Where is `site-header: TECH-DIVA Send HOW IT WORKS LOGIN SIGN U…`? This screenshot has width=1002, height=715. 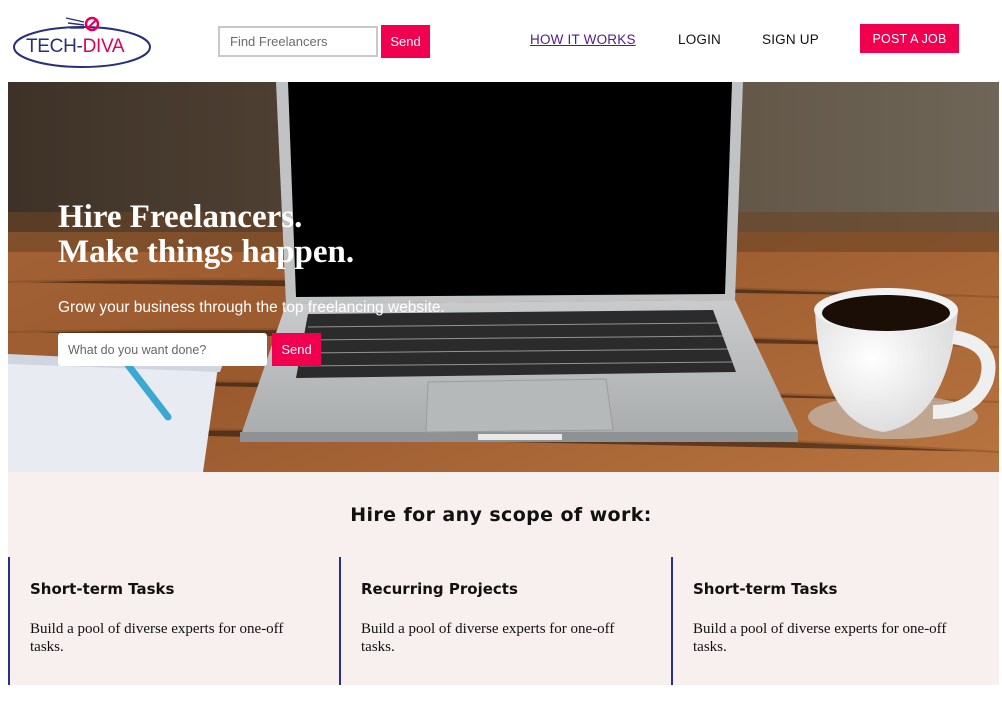 site-header: TECH-DIVA Send HOW IT WORKS LOGIN SIGN U… is located at coordinates (501, 41).